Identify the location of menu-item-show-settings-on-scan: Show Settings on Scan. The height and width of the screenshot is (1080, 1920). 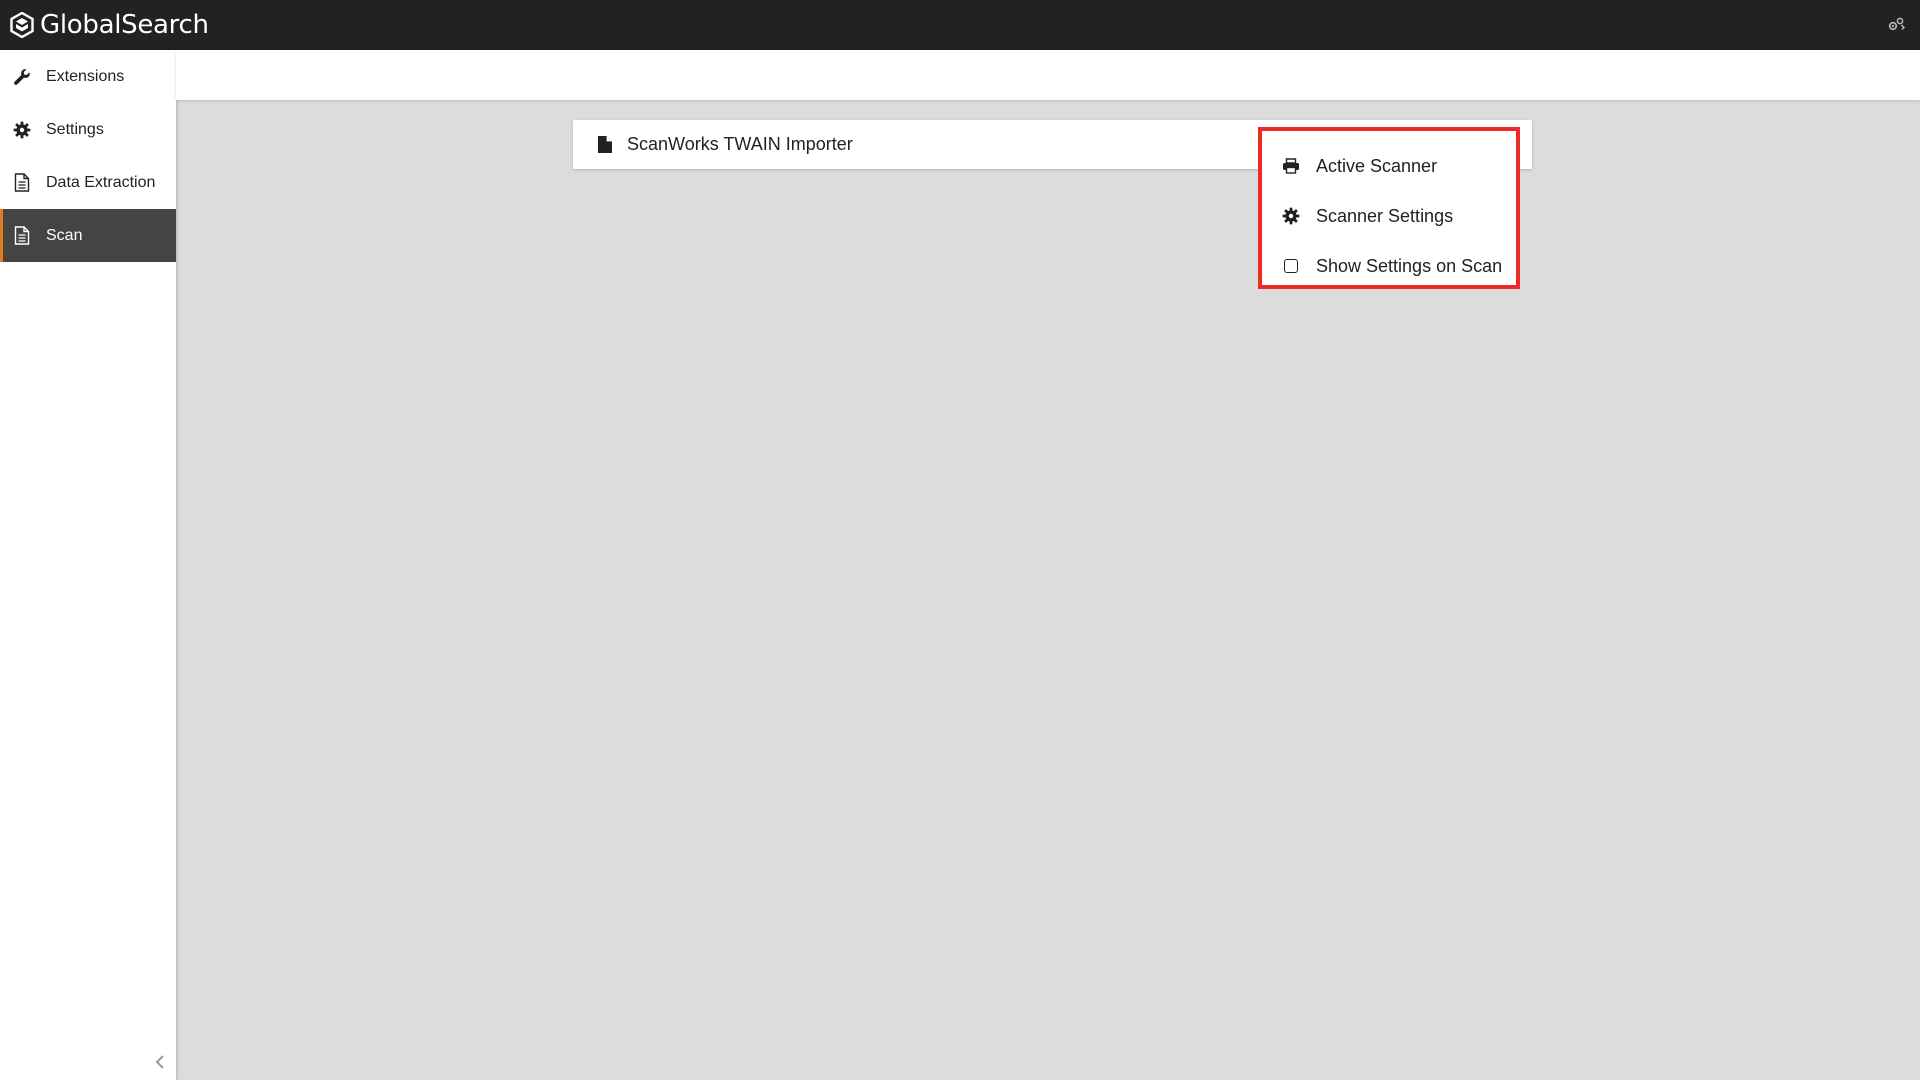
(1389, 266).